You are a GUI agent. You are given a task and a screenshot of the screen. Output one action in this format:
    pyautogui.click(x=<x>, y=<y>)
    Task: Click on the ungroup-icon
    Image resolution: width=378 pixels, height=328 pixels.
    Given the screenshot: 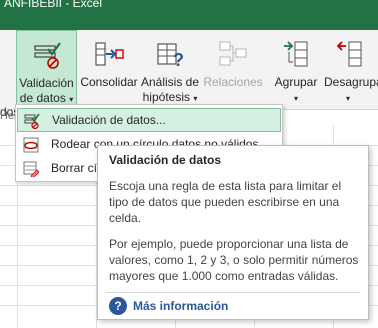 What is the action you would take?
    pyautogui.click(x=349, y=54)
    